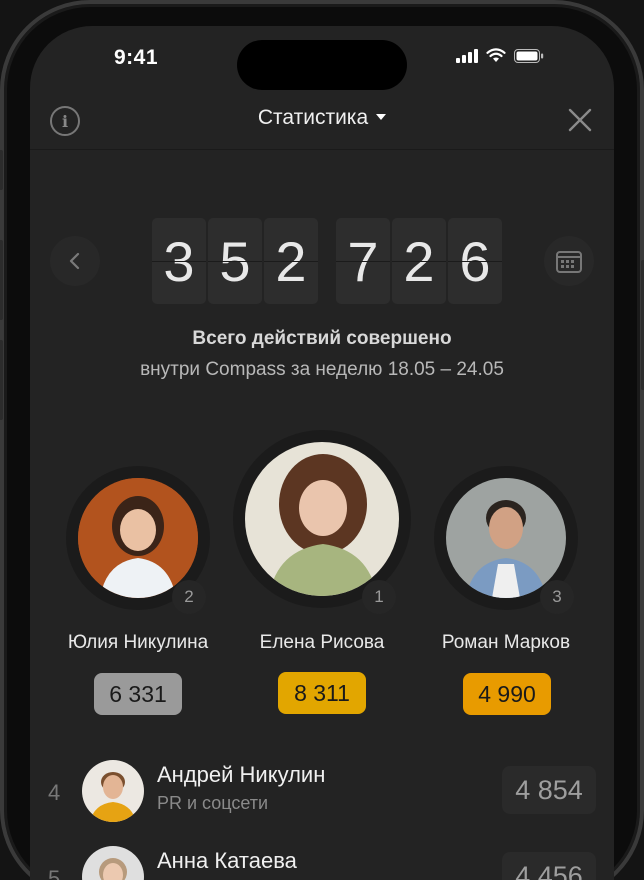 This screenshot has height=880, width=644. What do you see at coordinates (322, 338) in the screenshot?
I see `counter-caption-title: Всего действий совершено` at bounding box center [322, 338].